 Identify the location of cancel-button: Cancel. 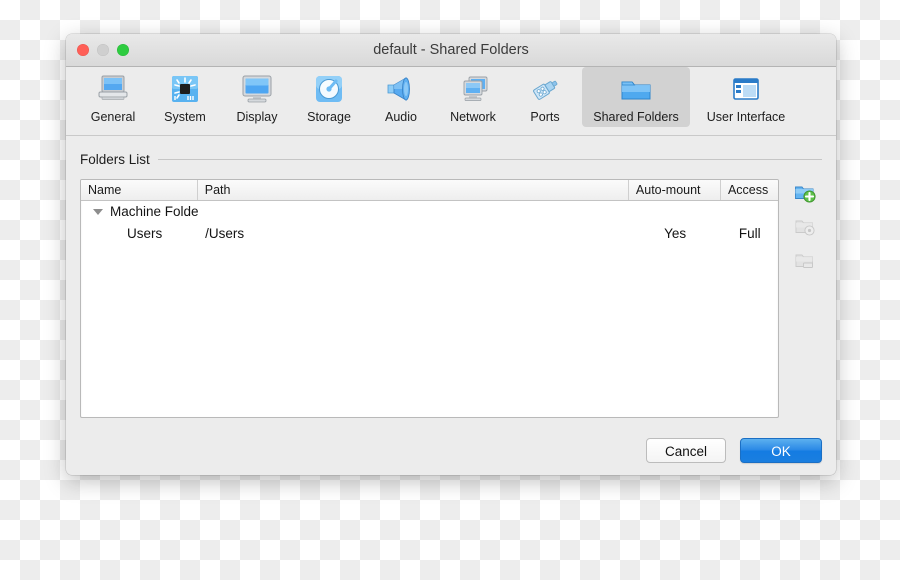
(686, 450).